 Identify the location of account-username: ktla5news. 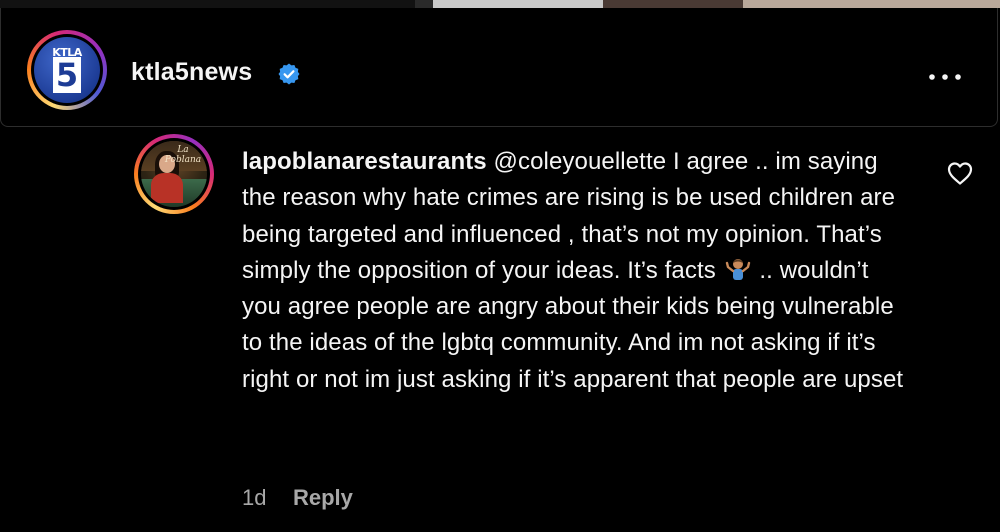
(191, 72).